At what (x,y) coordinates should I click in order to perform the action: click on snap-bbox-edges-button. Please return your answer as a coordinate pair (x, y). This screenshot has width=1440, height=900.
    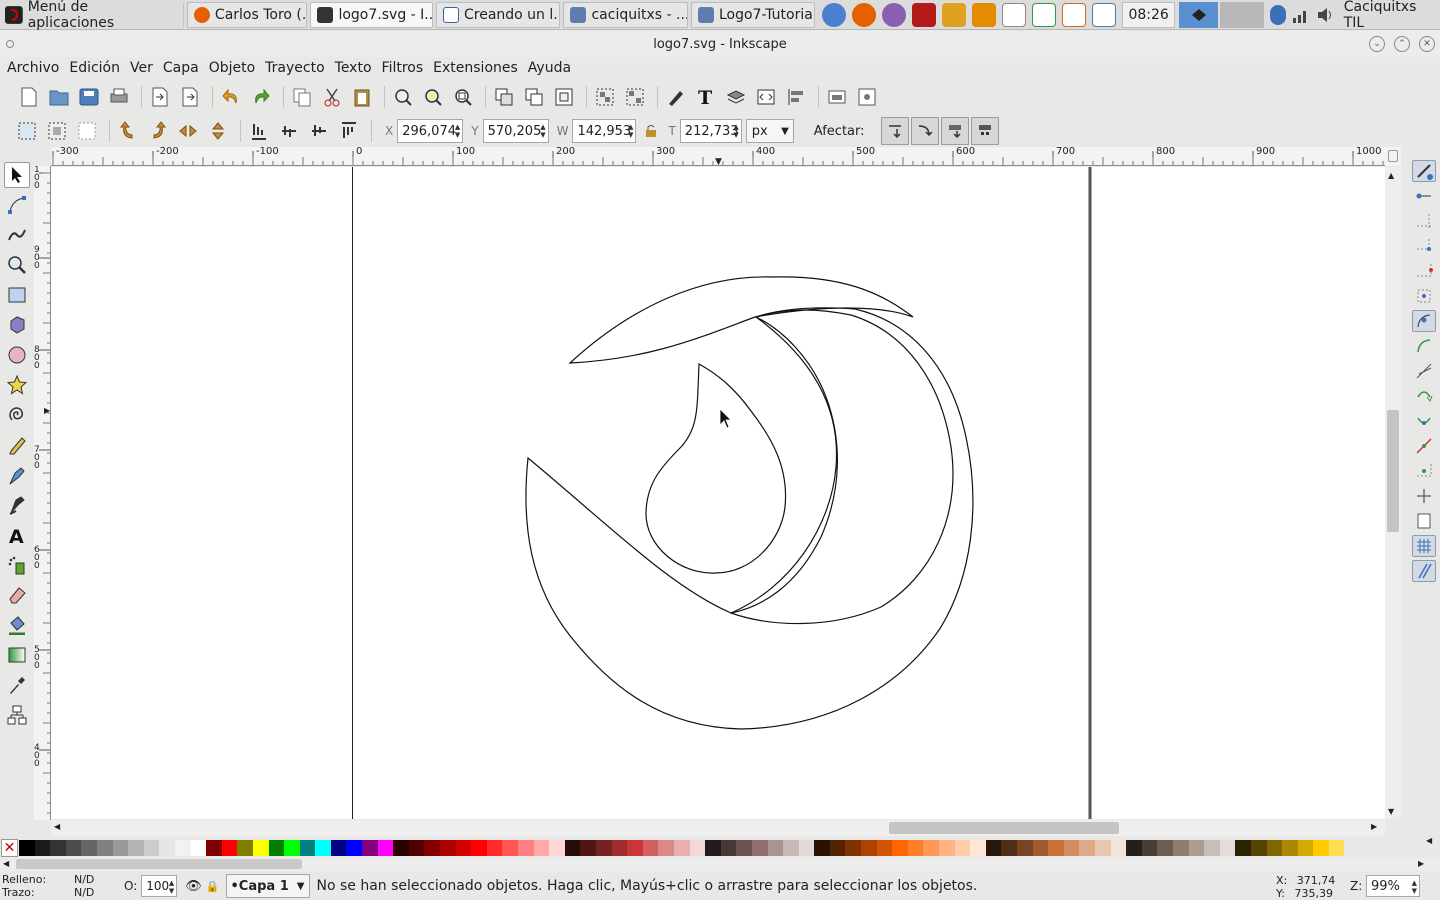
    Looking at the image, I should click on (1424, 221).